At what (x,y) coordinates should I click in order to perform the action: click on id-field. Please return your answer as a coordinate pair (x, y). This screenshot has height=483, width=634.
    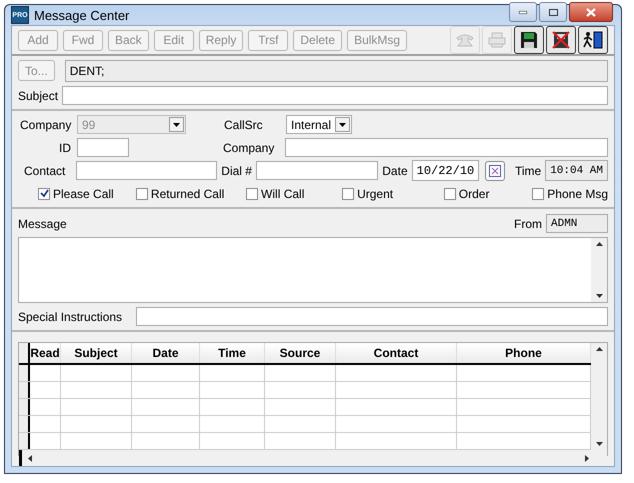
    Looking at the image, I should click on (103, 147).